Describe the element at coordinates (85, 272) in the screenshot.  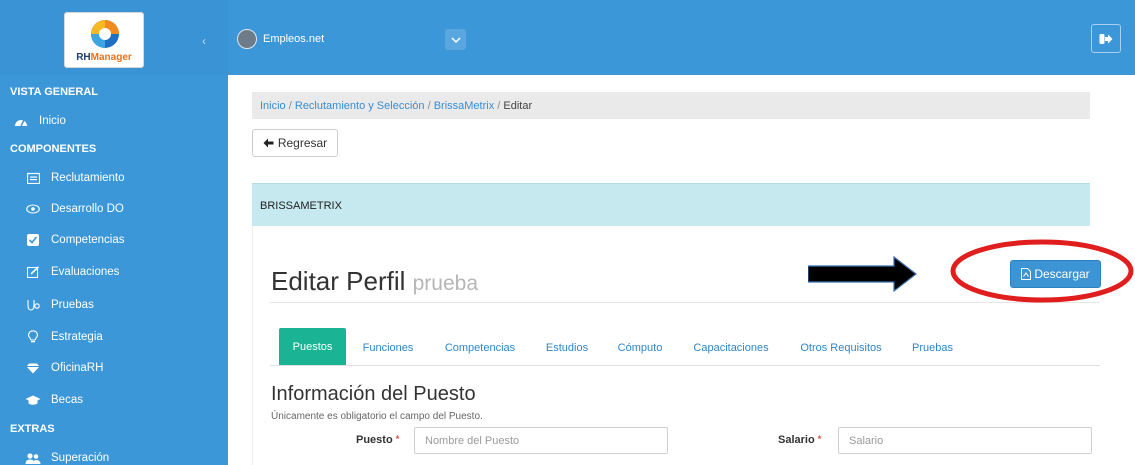
I see `sidebar-item-label: Evaluaciones` at that location.